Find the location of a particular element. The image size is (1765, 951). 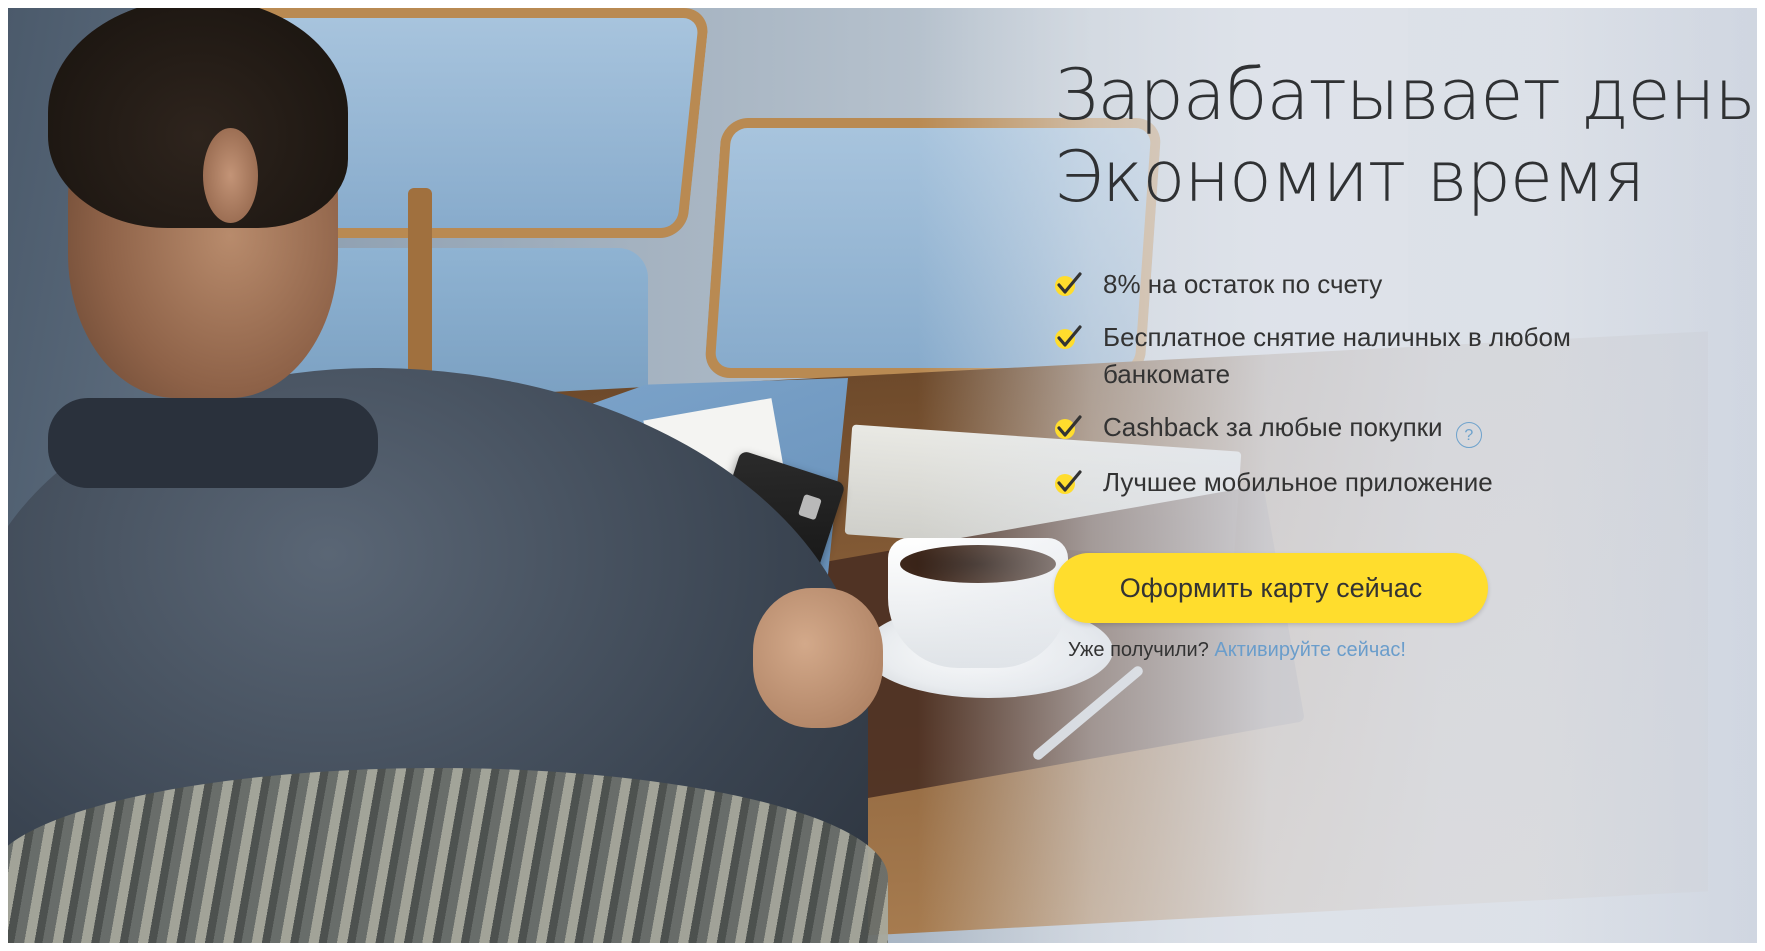

apply-card-button: Оформить карту сейчас is located at coordinates (1271, 588).